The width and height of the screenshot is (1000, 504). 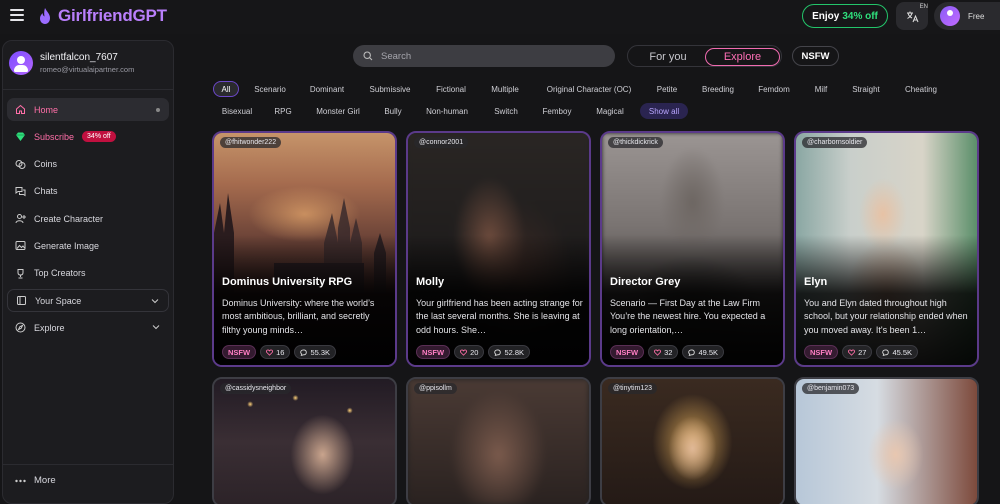 What do you see at coordinates (718, 89) in the screenshot?
I see `tag-chip: Breeding` at bounding box center [718, 89].